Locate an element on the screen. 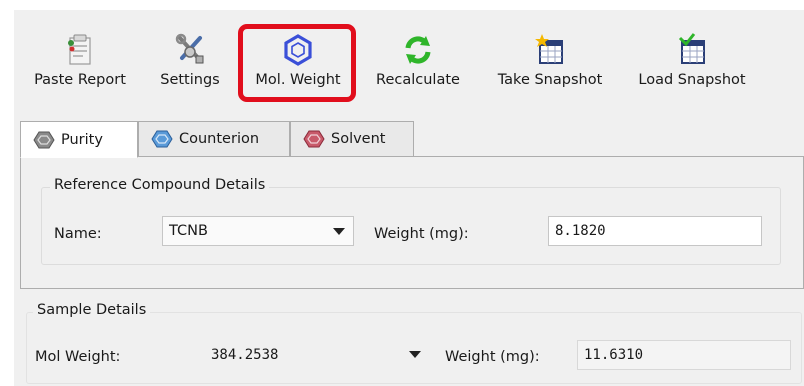  reference-compound-title: Reference Compound Details is located at coordinates (160, 185).